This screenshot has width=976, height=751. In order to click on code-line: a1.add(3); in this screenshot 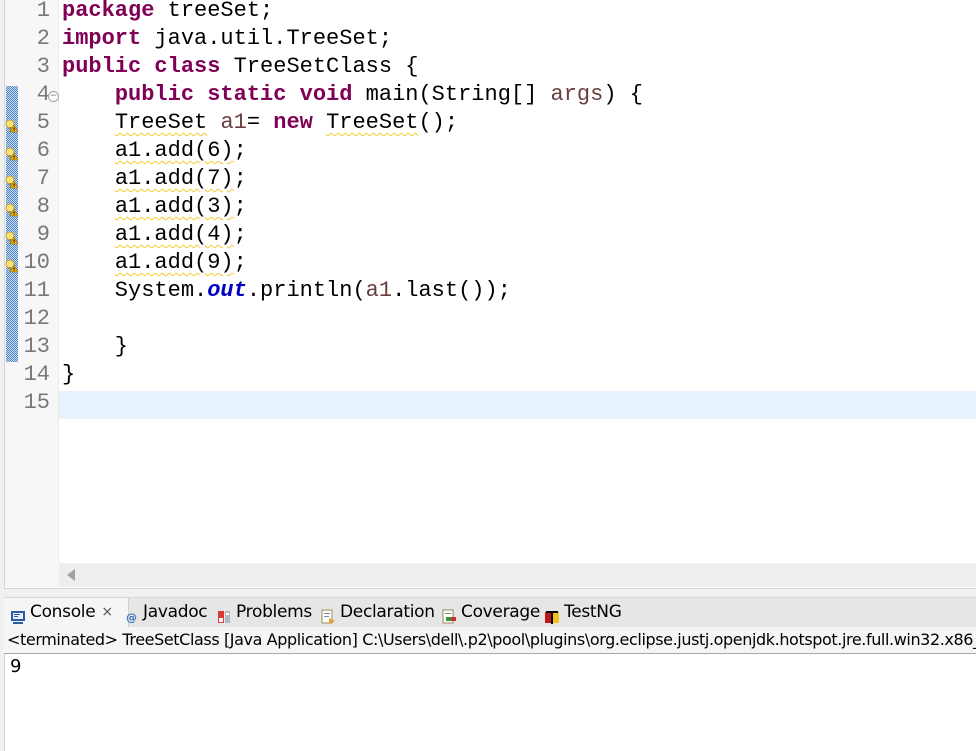, I will do `click(517, 209)`.